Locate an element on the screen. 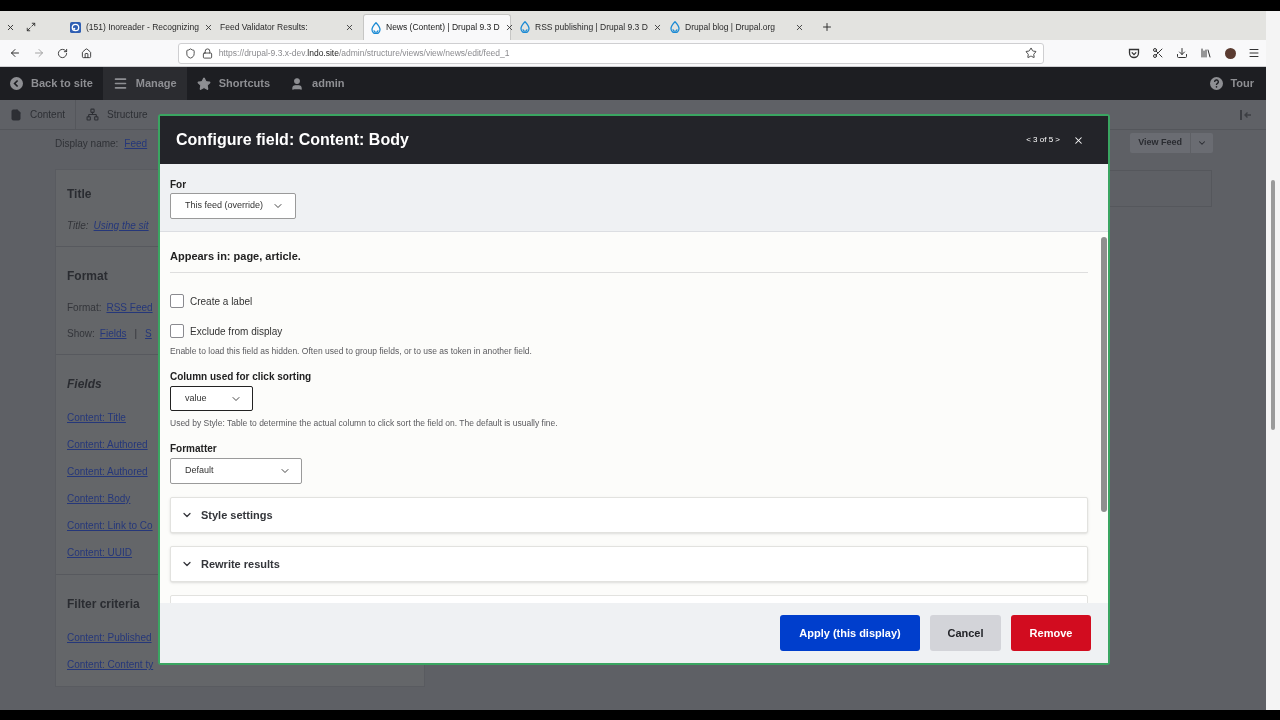 This screenshot has height=720, width=1280. toolbar-item: Back to site is located at coordinates (51, 83).